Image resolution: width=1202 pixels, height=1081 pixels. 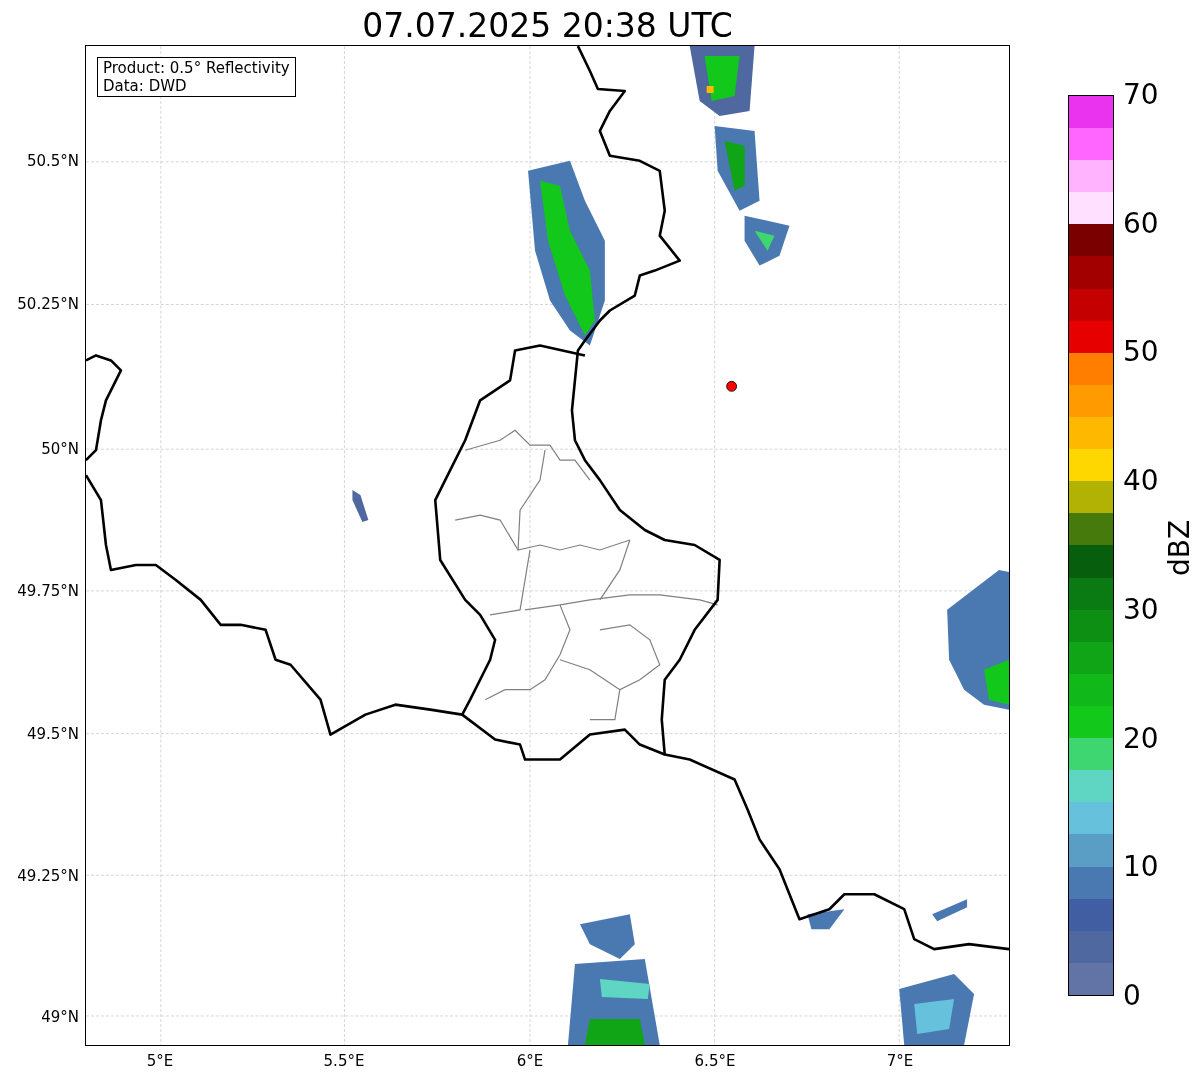 What do you see at coordinates (344, 1061) in the screenshot?
I see `x-tick-label: 5.5°E` at bounding box center [344, 1061].